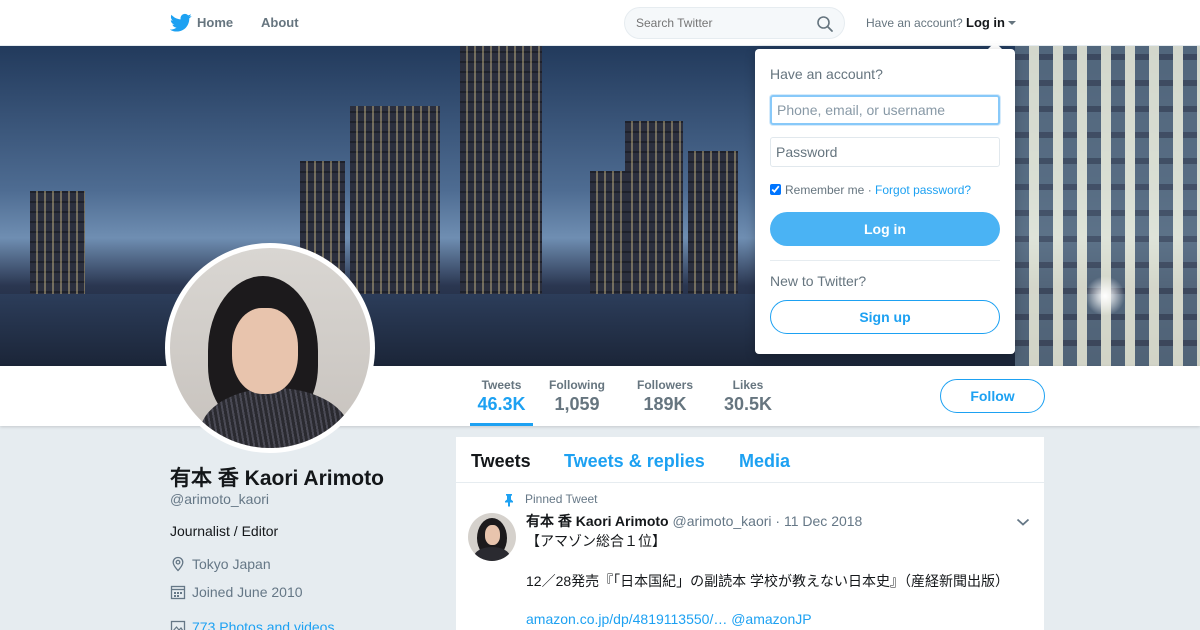 Image resolution: width=1200 pixels, height=630 pixels. Describe the element at coordinates (825, 24) in the screenshot. I see `search-icon` at that location.